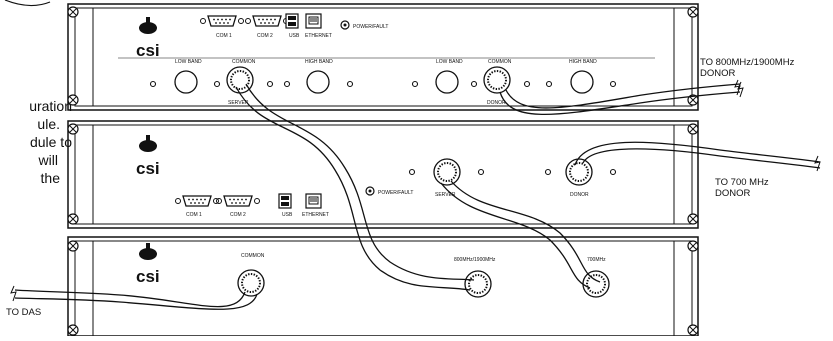  Describe the element at coordinates (50, 106) in the screenshot. I see `side-note-line: uration` at that location.